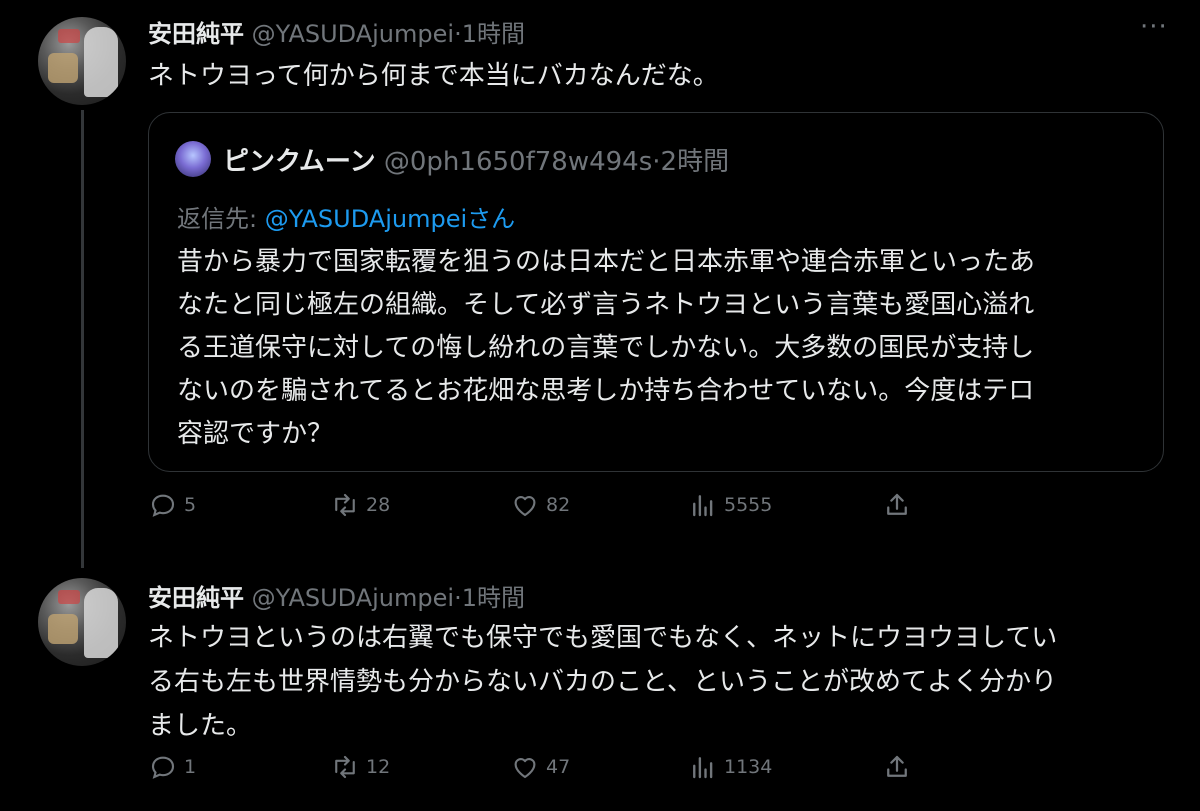 The width and height of the screenshot is (1200, 811). Describe the element at coordinates (255, 434) in the screenshot. I see `quoted-text-line: 容認ですか？` at that location.